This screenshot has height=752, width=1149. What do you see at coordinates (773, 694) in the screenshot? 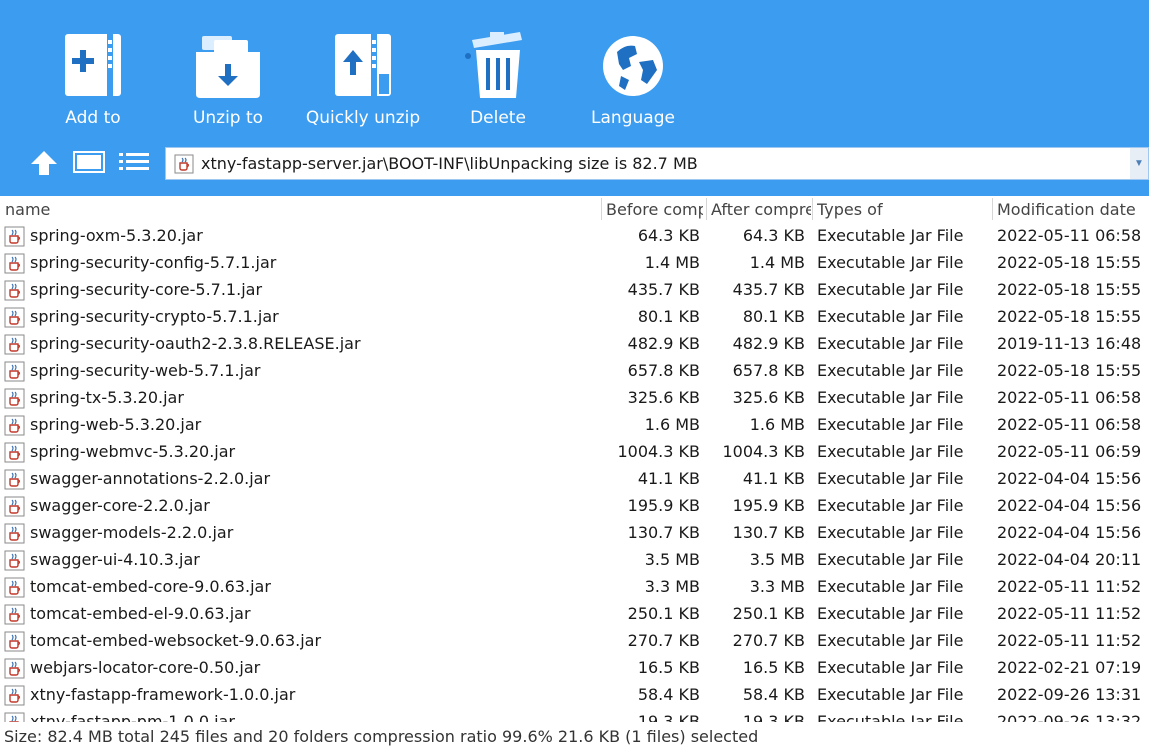
I see `size-after: 58.4 KB` at bounding box center [773, 694].